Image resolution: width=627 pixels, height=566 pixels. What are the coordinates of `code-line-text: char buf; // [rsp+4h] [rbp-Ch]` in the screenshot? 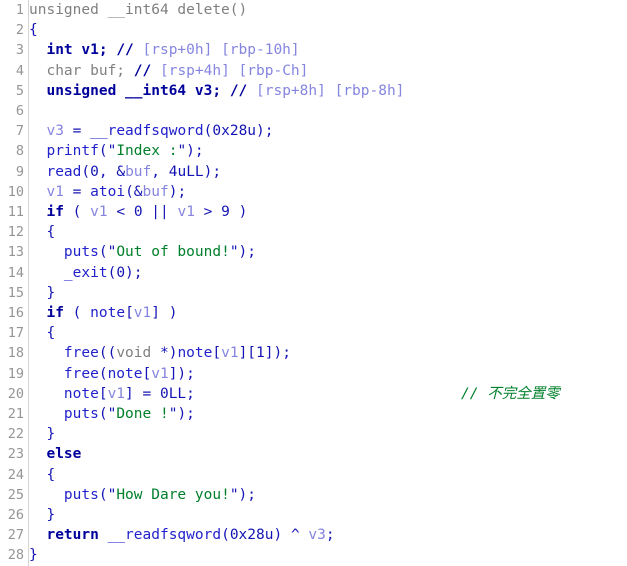 It's located at (328, 71).